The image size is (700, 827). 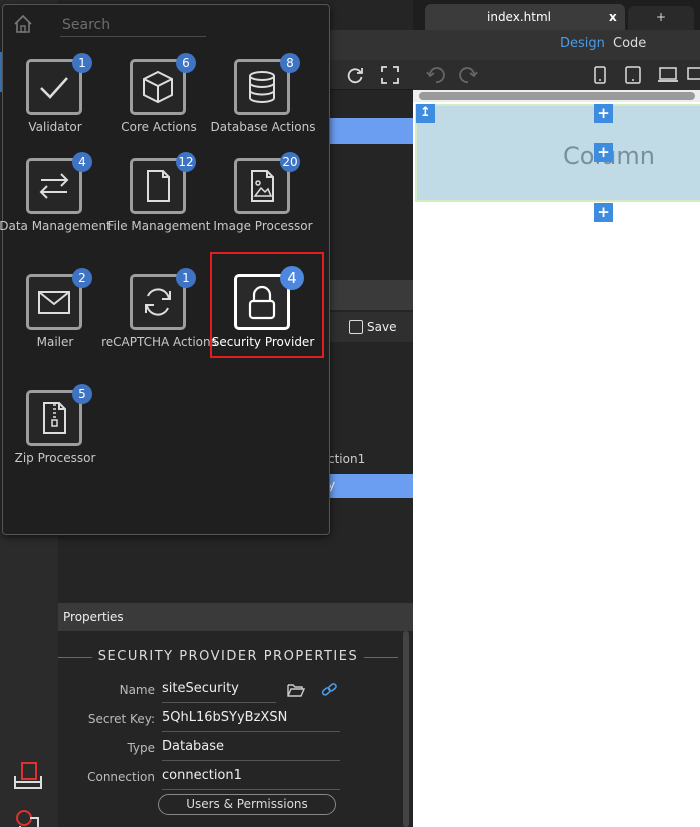 I want to click on tree-item-connection: ction1, so click(x=346, y=459).